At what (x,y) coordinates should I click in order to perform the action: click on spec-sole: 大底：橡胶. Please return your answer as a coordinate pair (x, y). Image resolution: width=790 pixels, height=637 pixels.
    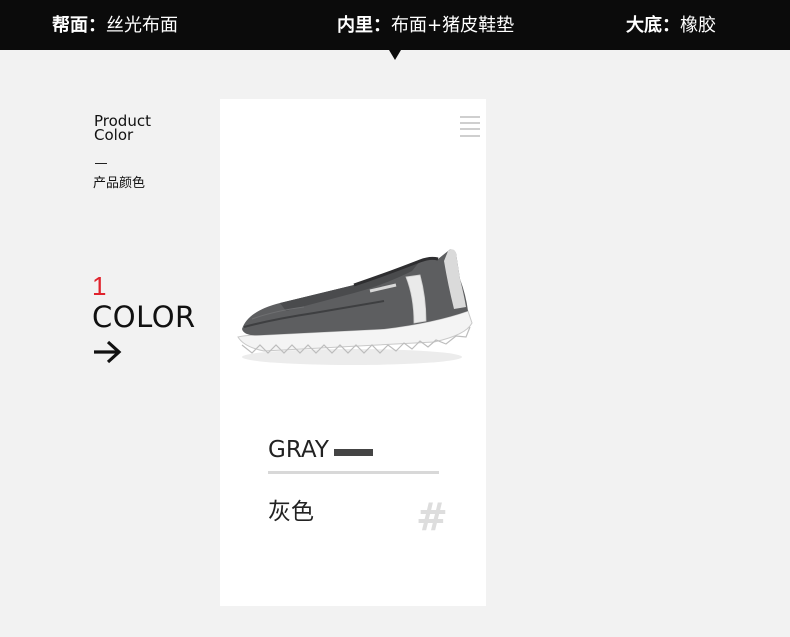
    Looking at the image, I should click on (671, 25).